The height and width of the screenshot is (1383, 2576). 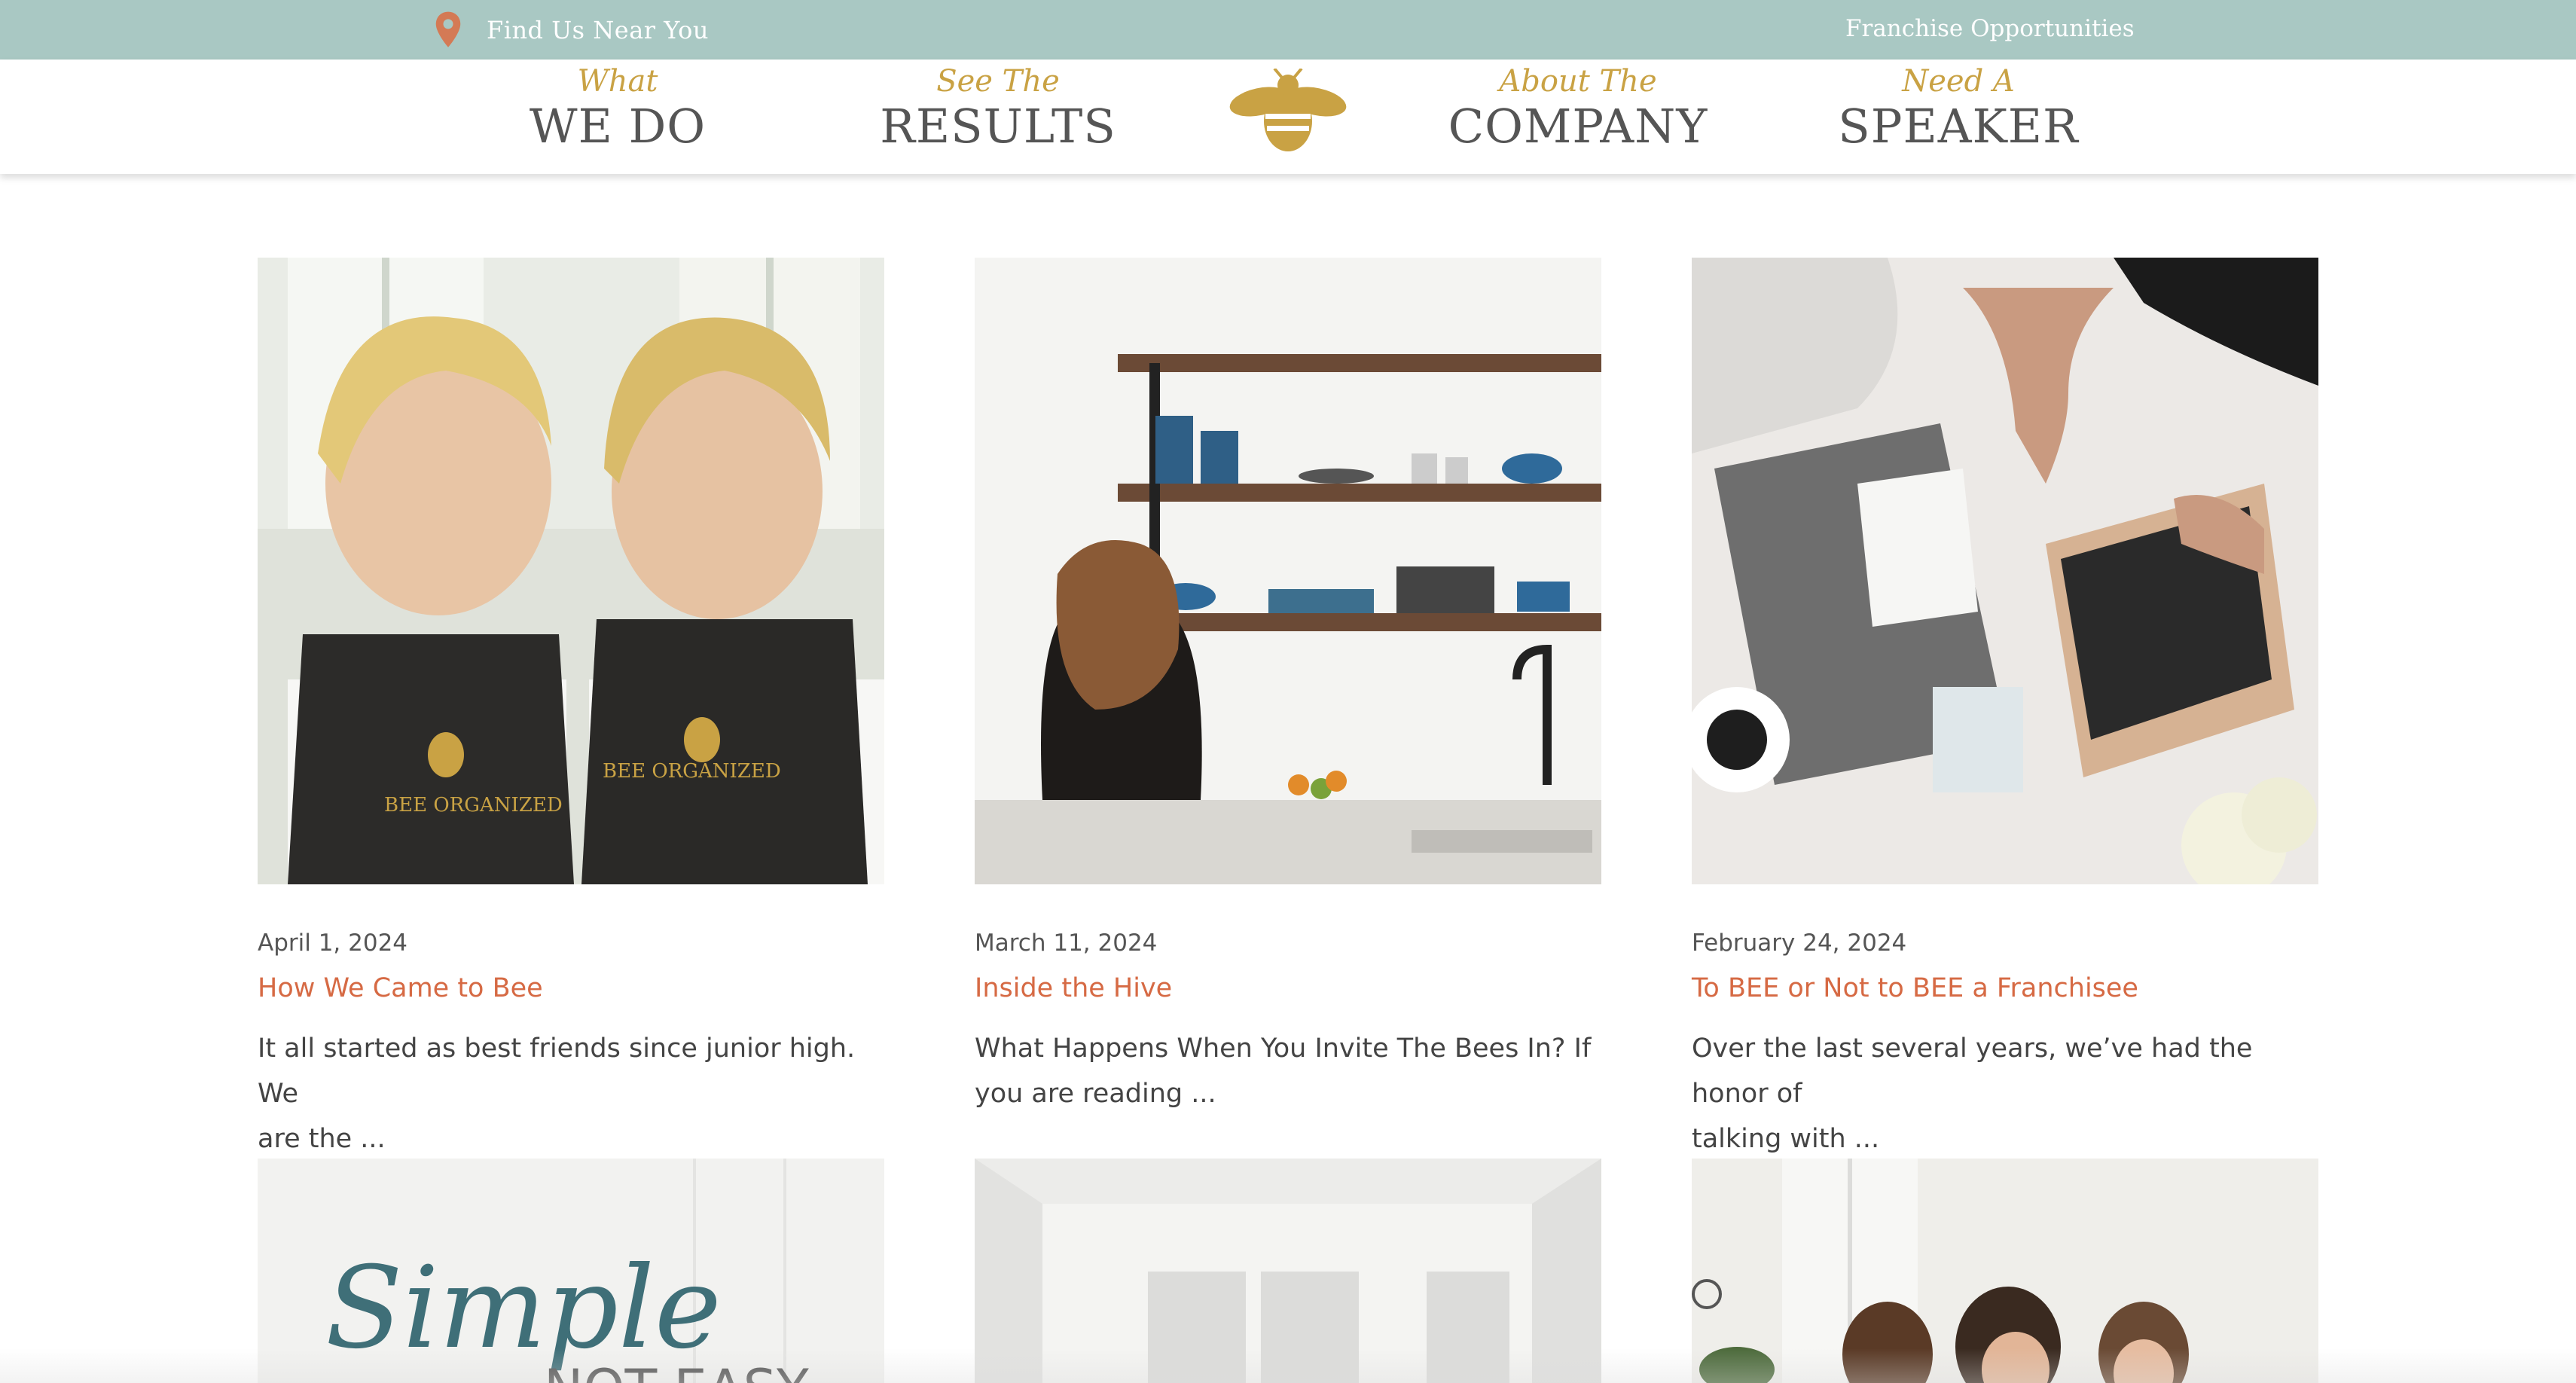 I want to click on team-photo, so click(x=2005, y=1271).